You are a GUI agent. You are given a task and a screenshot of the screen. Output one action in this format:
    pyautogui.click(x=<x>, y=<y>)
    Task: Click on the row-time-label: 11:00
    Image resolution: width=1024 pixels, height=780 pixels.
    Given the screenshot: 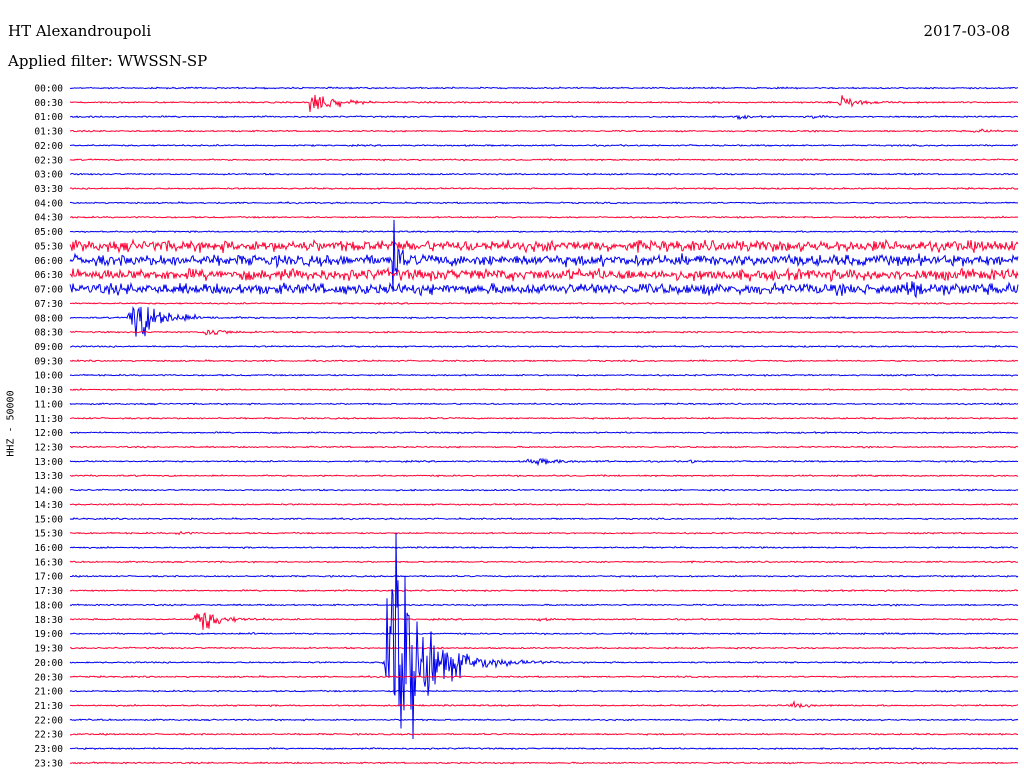 What is the action you would take?
    pyautogui.click(x=48, y=404)
    